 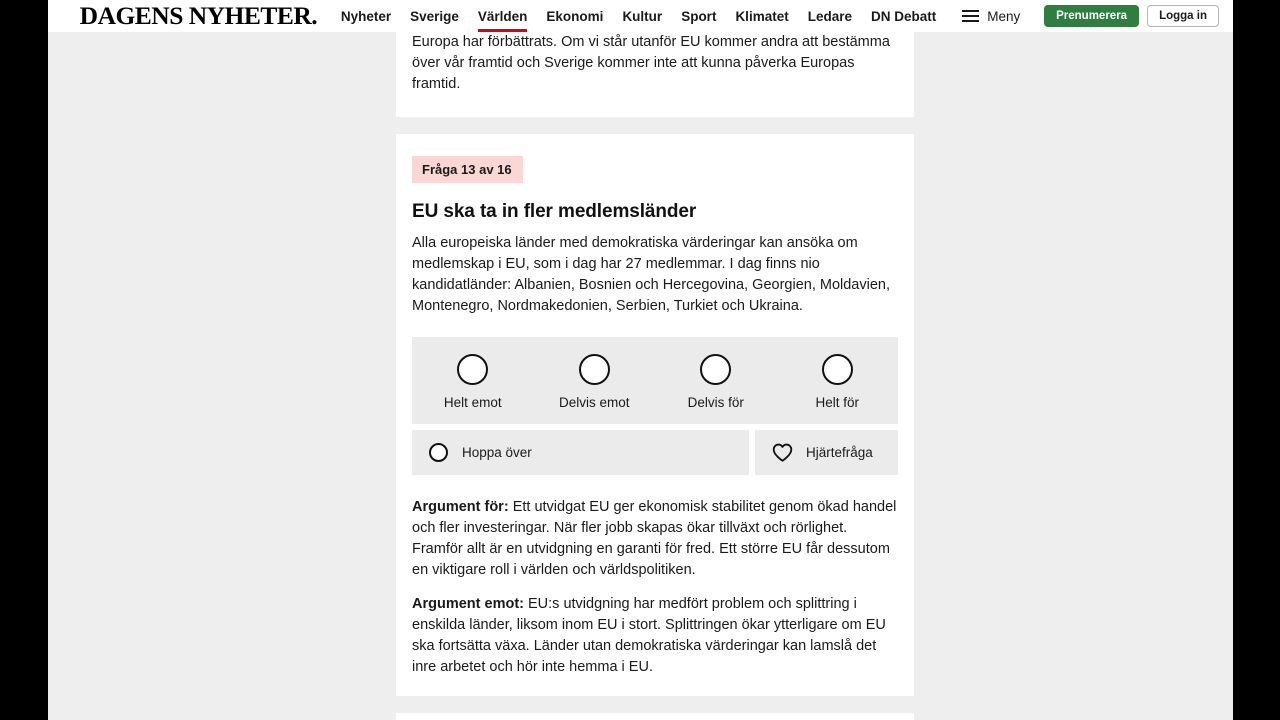 What do you see at coordinates (971, 16) in the screenshot?
I see `hamburger-icon` at bounding box center [971, 16].